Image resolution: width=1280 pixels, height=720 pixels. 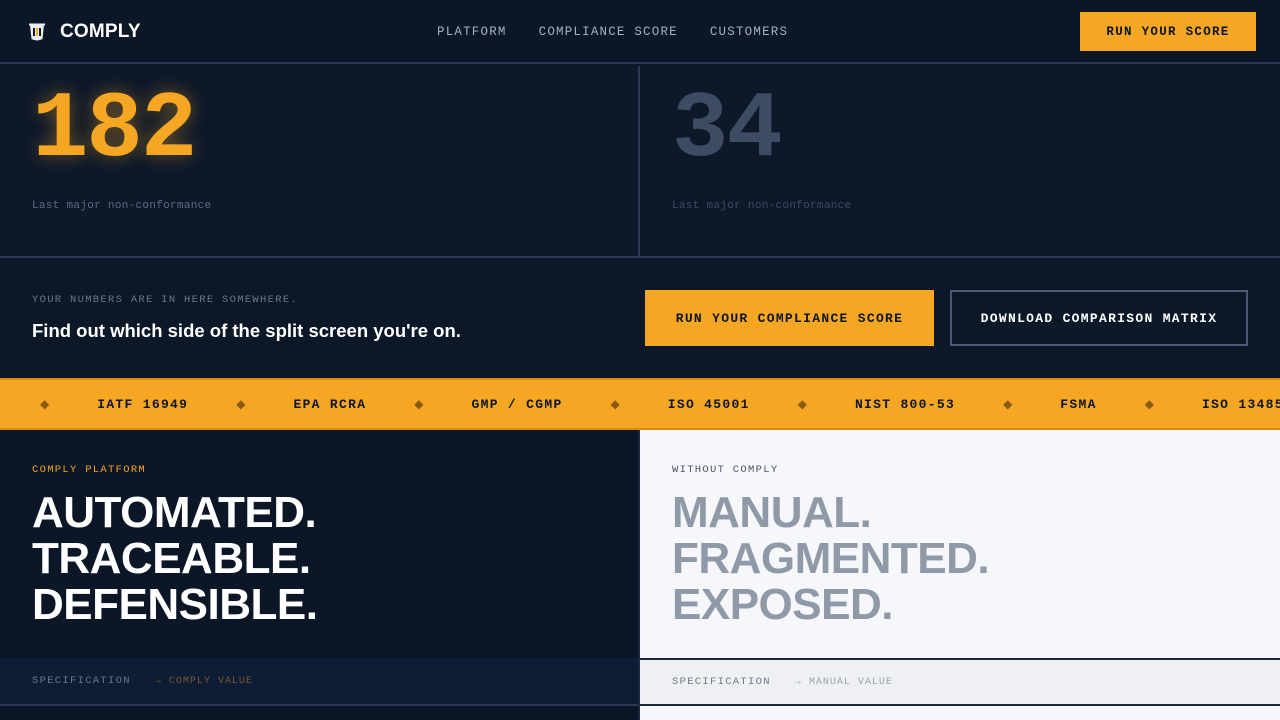 I want to click on spec-value: → MANUAL VALUE, so click(x=843, y=682).